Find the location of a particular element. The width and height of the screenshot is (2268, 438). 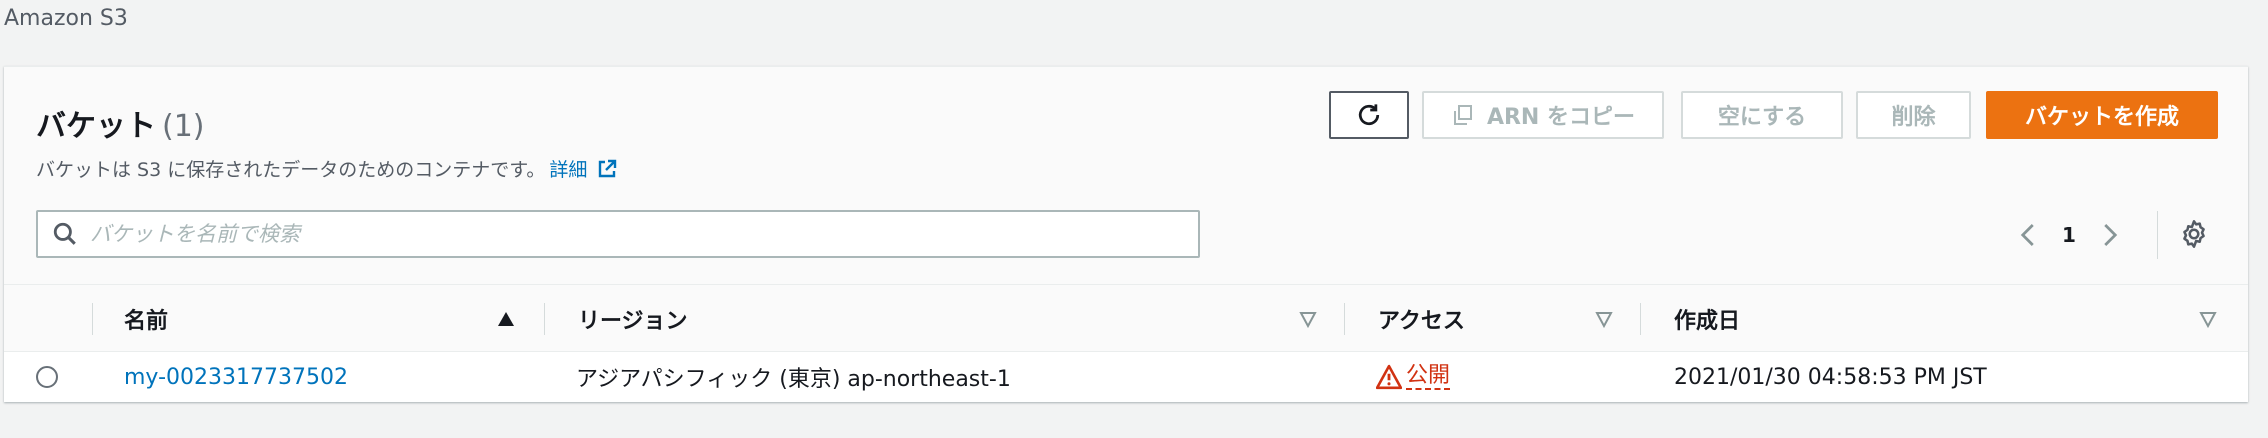

page-number: 1 is located at coordinates (2069, 235).